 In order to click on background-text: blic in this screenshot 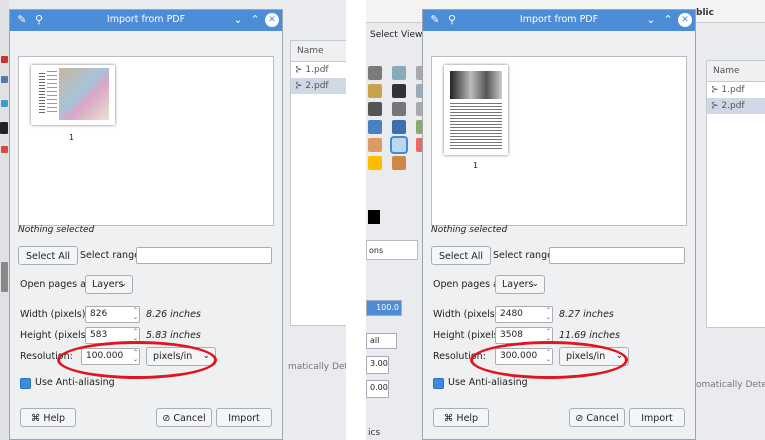, I will do `click(705, 13)`.